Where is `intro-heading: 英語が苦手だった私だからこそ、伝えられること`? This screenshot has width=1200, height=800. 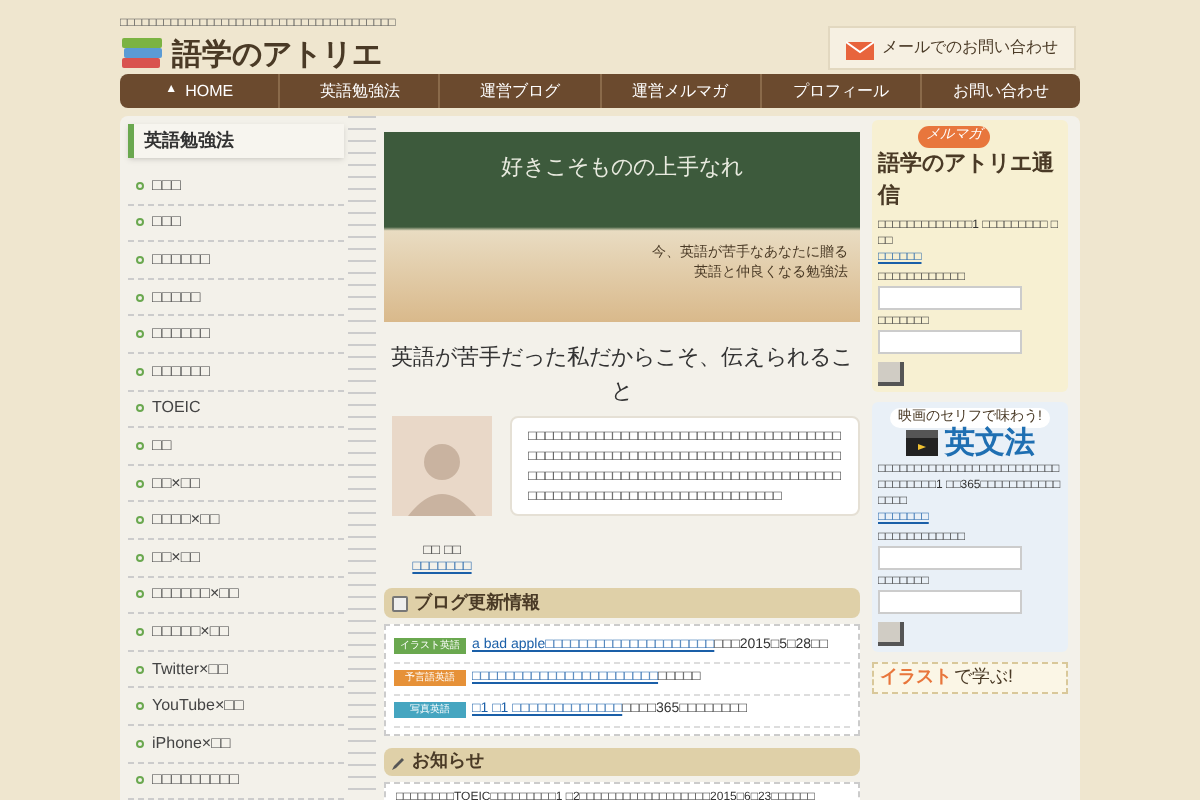 intro-heading: 英語が苦手だった私だからこそ、伝えられること is located at coordinates (622, 376).